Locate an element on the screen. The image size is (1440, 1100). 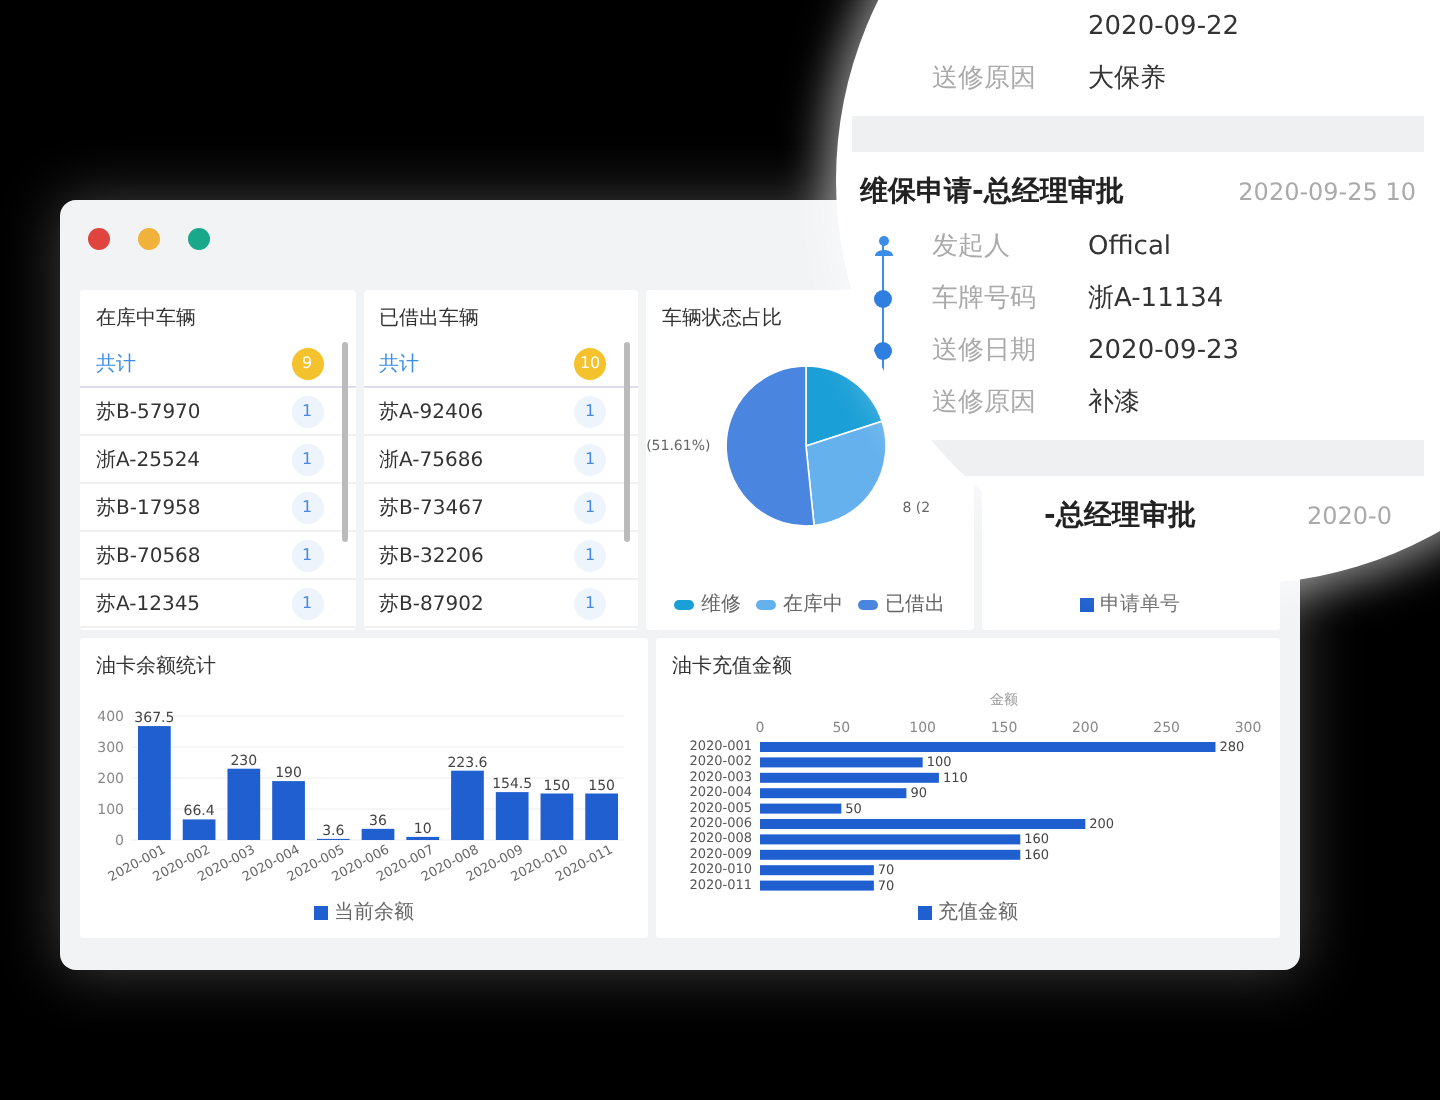
total-count-badge: 9 is located at coordinates (307, 363).